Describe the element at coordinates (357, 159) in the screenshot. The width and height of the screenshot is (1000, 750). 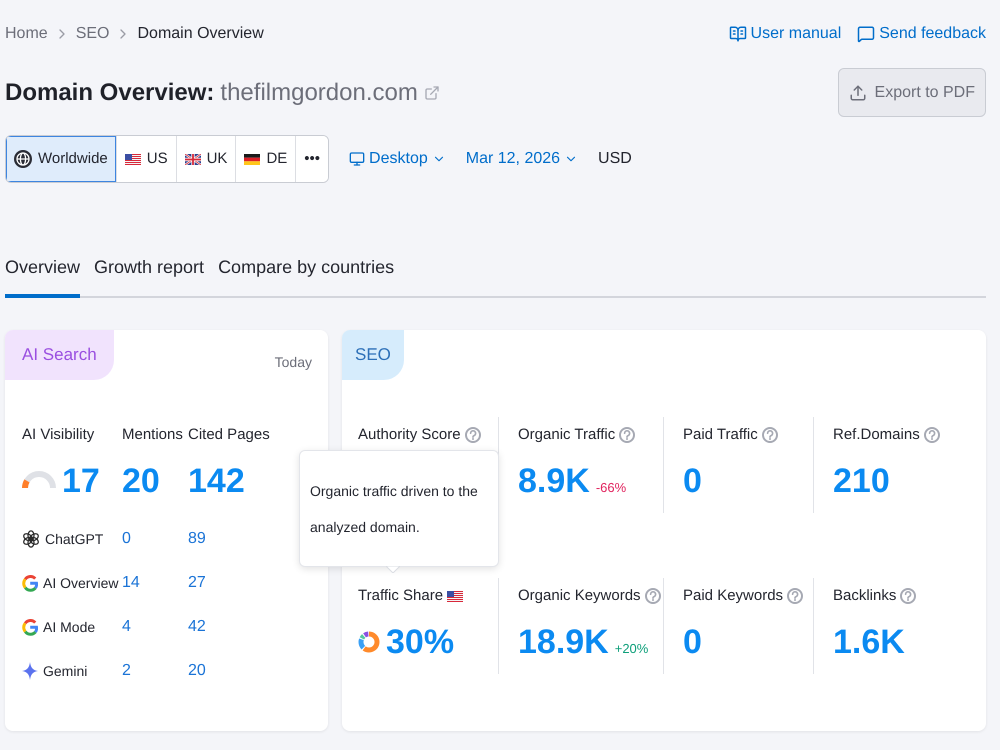
I see `monitor-icon` at that location.